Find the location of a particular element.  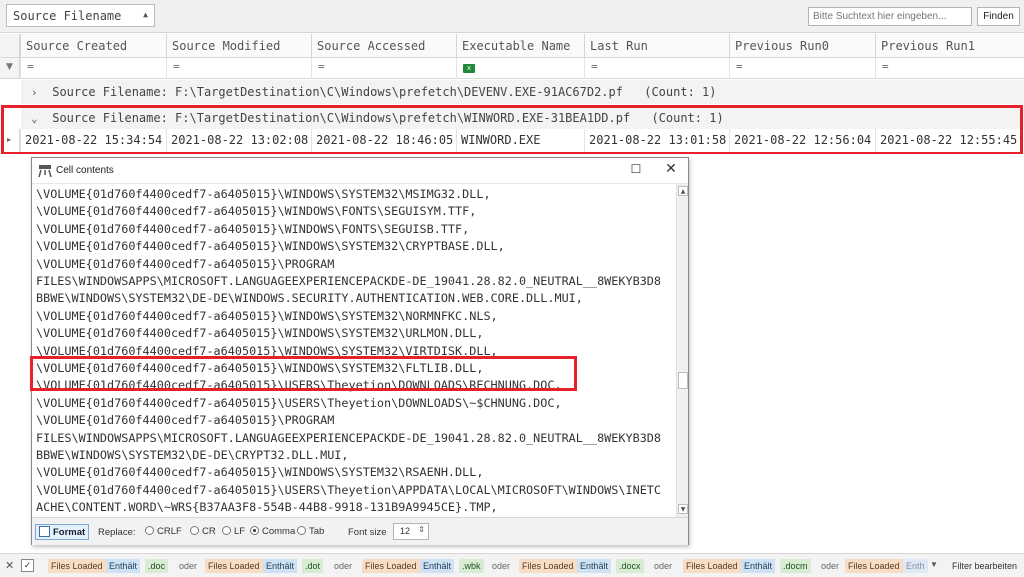

cell-source-created: 2021-08-22 15:34:54 is located at coordinates (93, 141).